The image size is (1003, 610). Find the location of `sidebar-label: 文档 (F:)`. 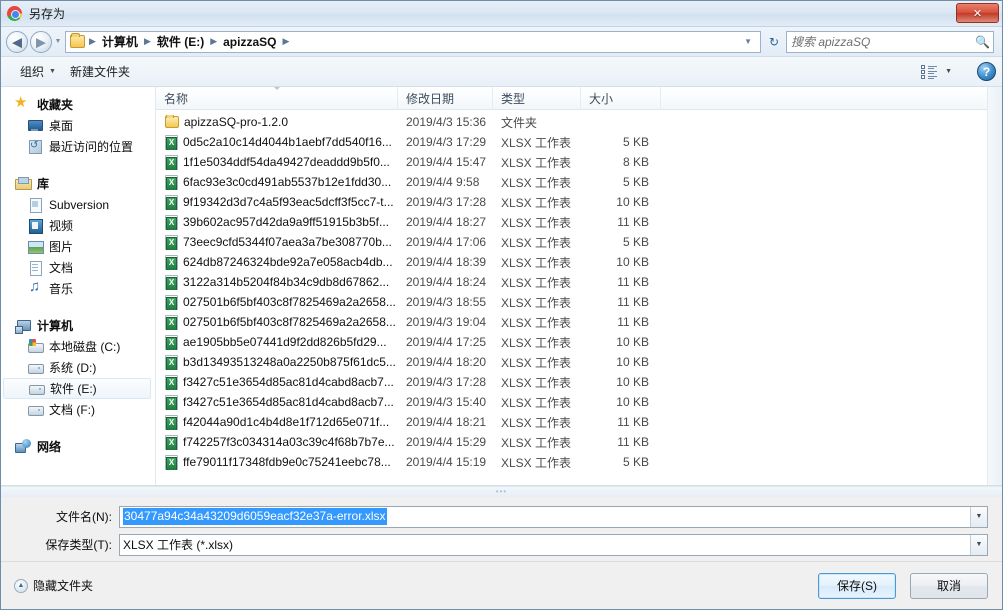

sidebar-label: 文档 (F:) is located at coordinates (72, 410).